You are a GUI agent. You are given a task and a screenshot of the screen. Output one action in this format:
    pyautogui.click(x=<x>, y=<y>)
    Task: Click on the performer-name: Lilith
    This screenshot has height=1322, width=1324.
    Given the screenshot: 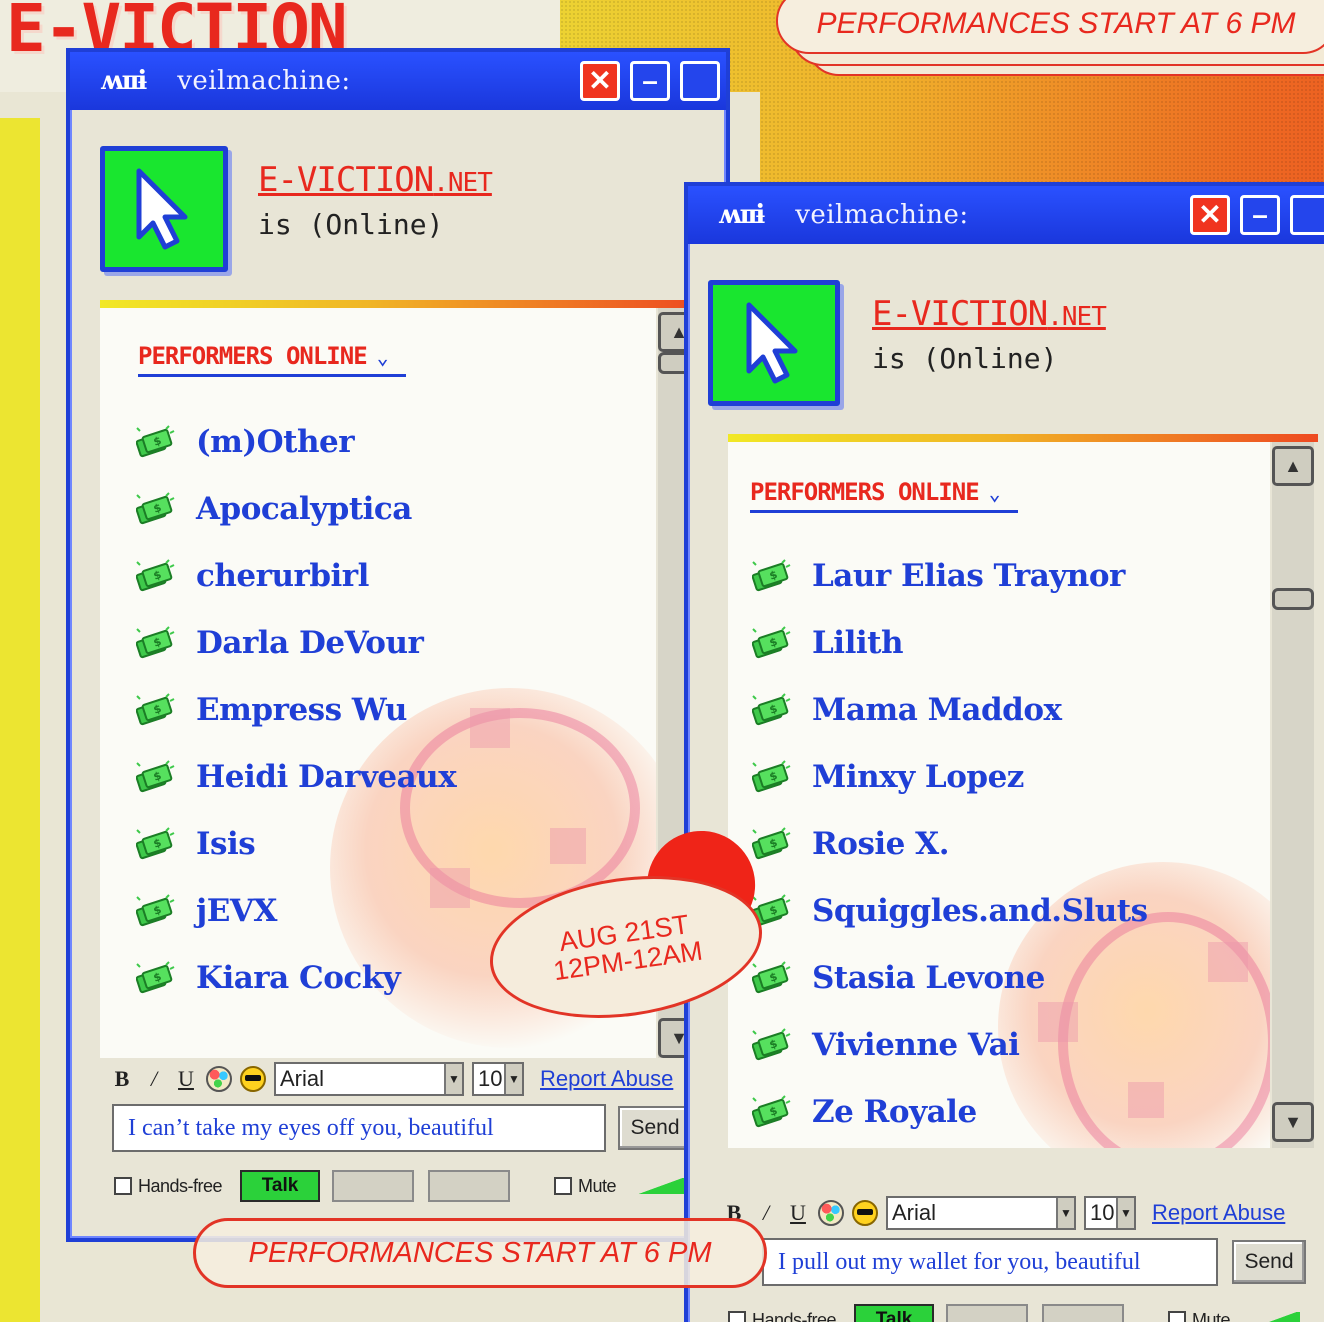 What is the action you would take?
    pyautogui.click(x=857, y=642)
    